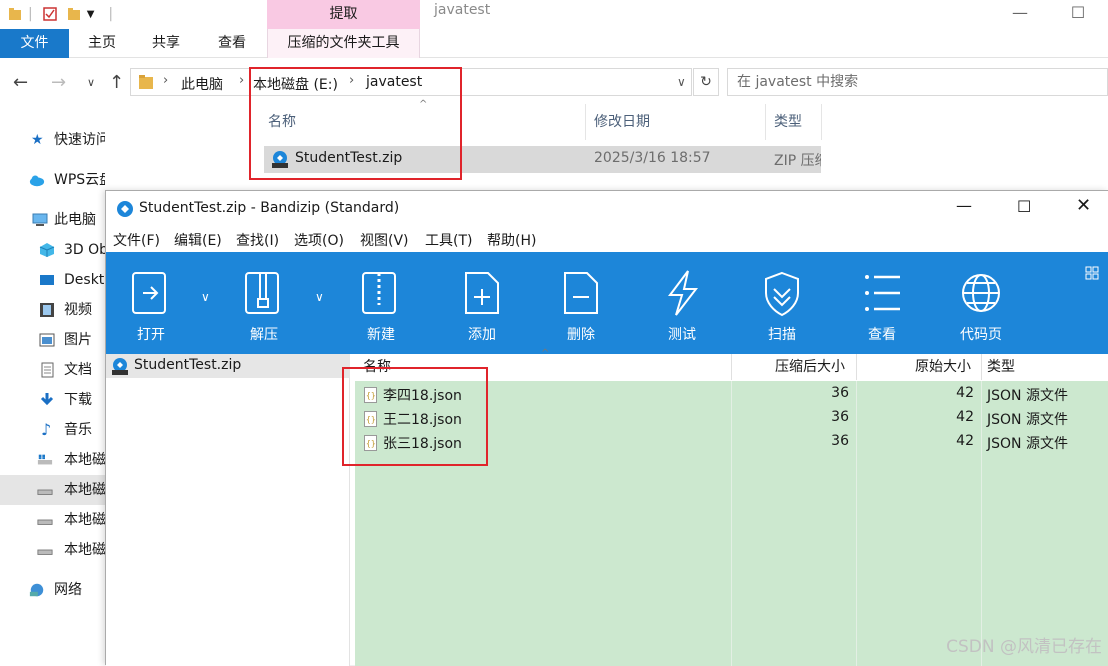  What do you see at coordinates (187, 365) in the screenshot?
I see `tree-item-label: StudentTest.zip` at bounding box center [187, 365].